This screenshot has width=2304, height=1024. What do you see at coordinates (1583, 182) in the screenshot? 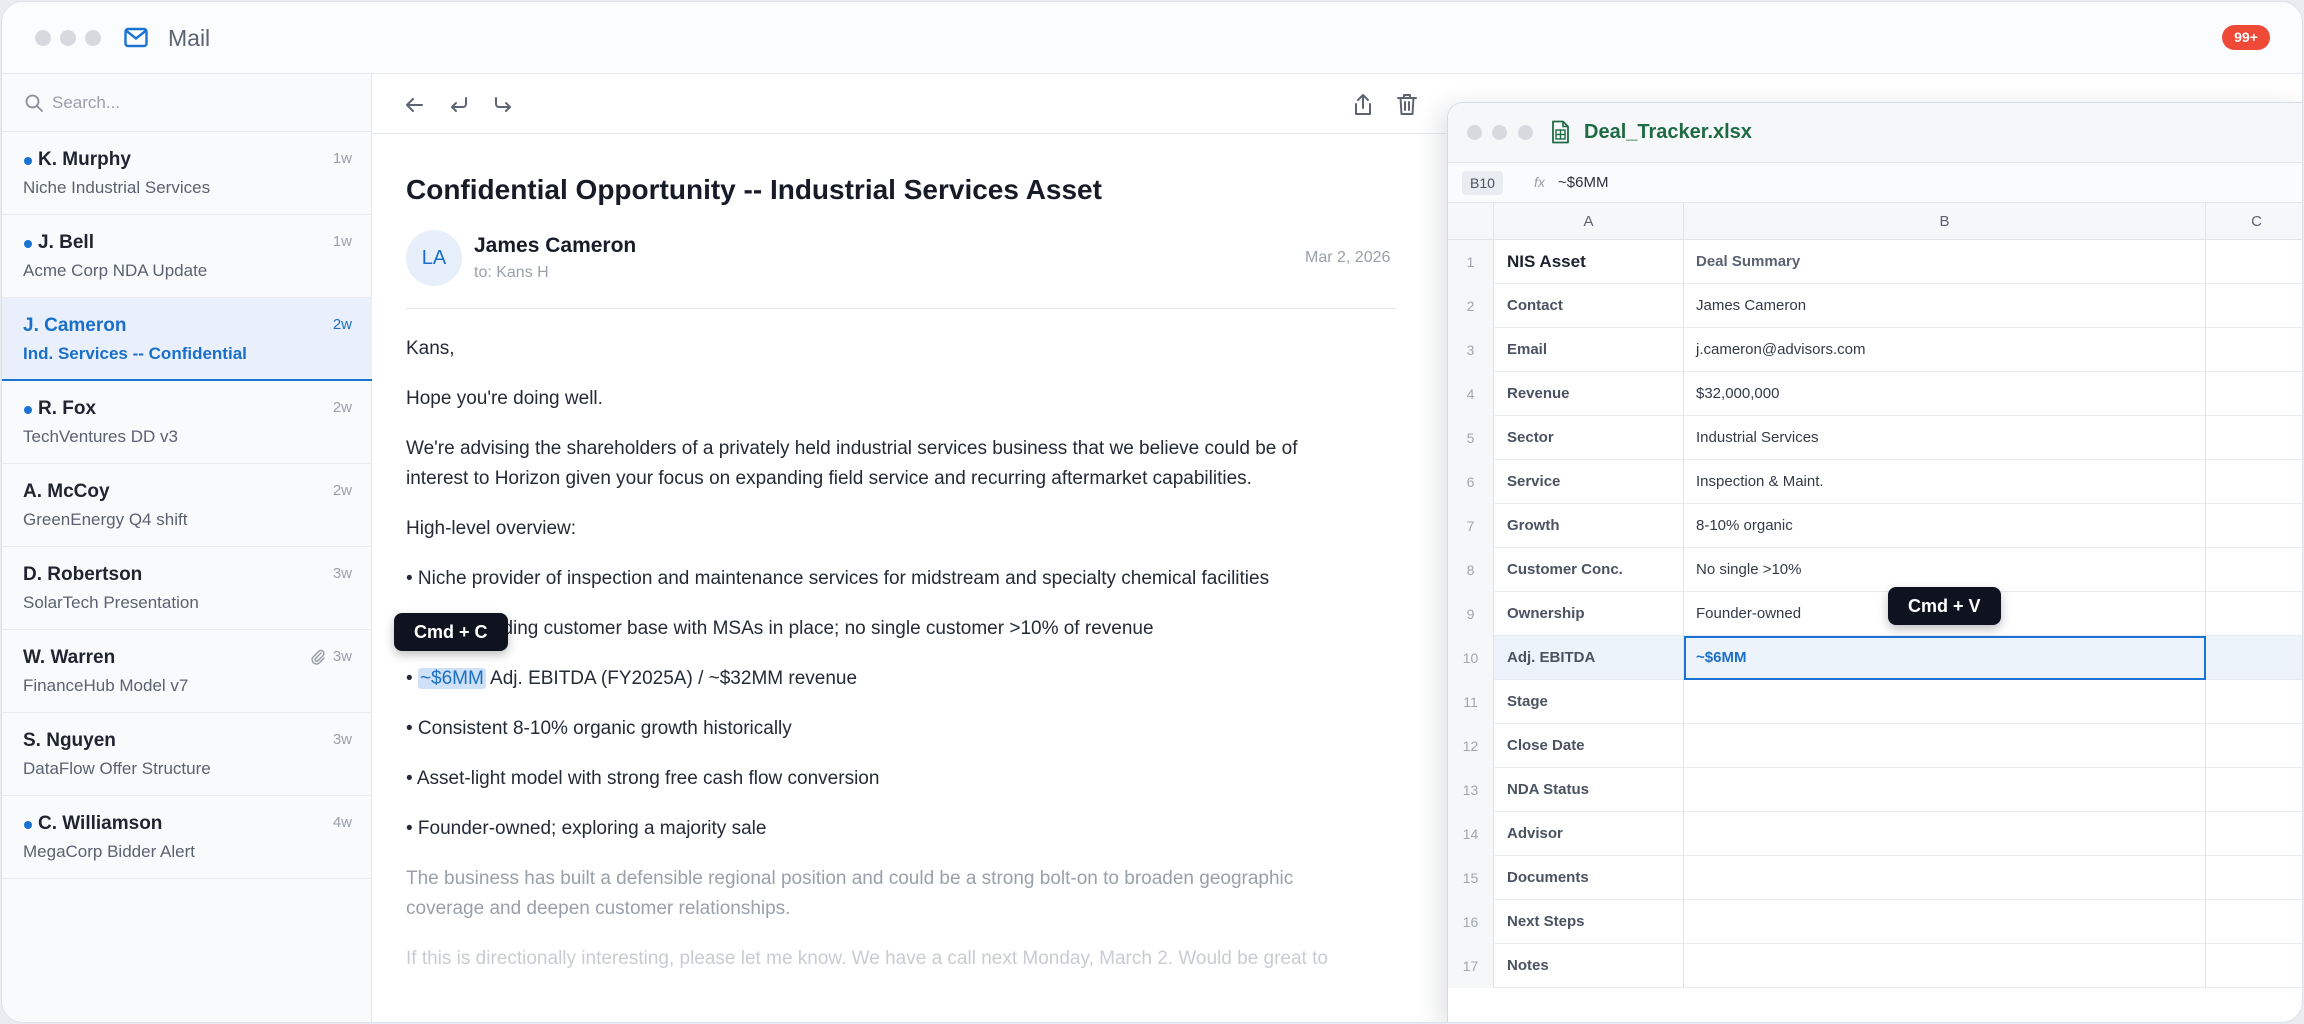
I see `formula-value: ~$6MM` at bounding box center [1583, 182].